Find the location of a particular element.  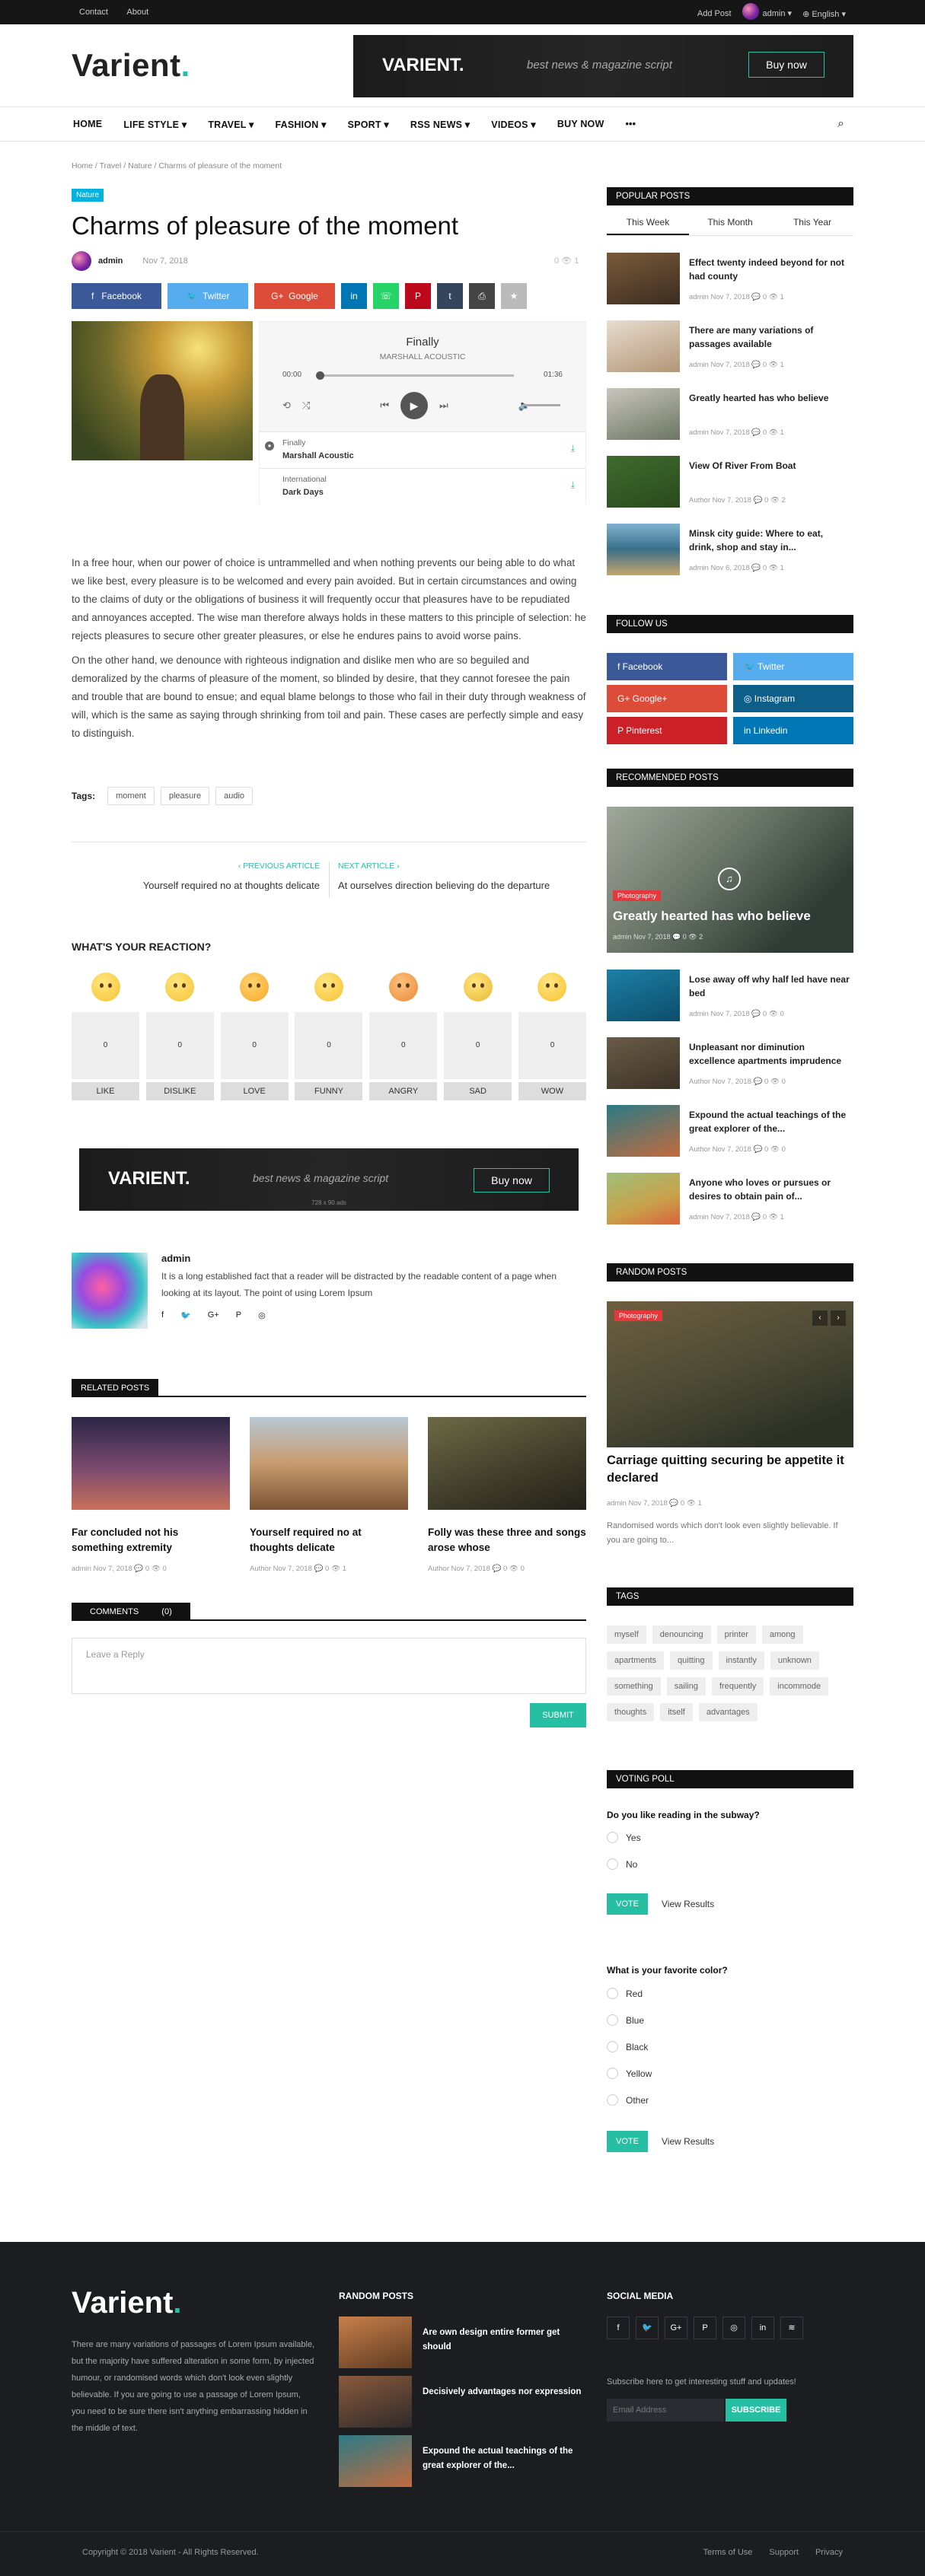

tag: denouncing is located at coordinates (681, 1635).